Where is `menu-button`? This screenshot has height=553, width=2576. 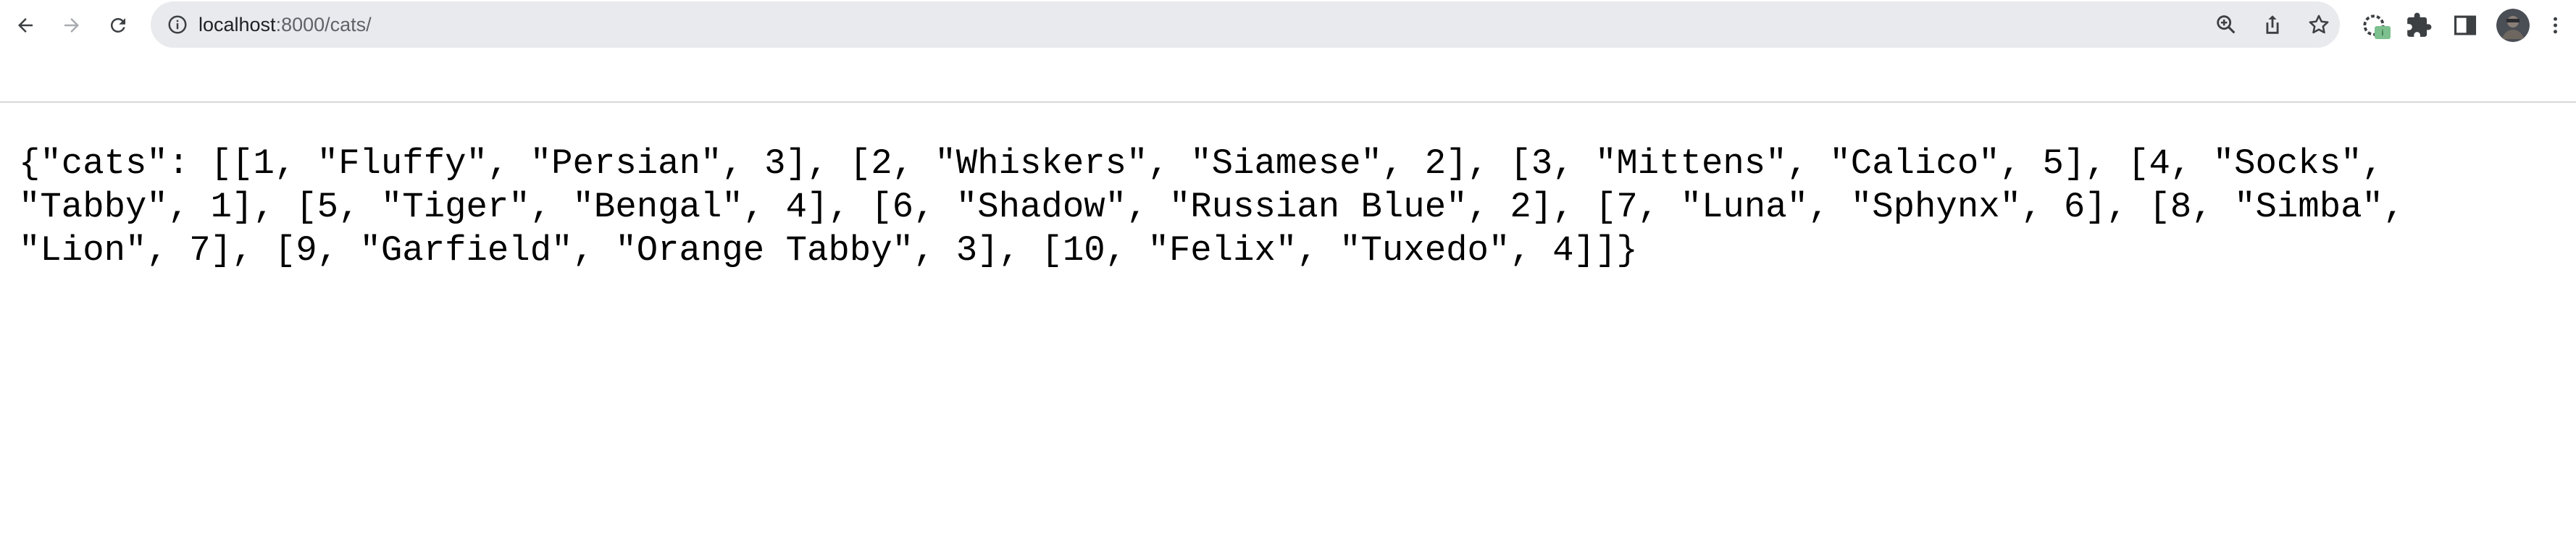
menu-button is located at coordinates (2555, 26).